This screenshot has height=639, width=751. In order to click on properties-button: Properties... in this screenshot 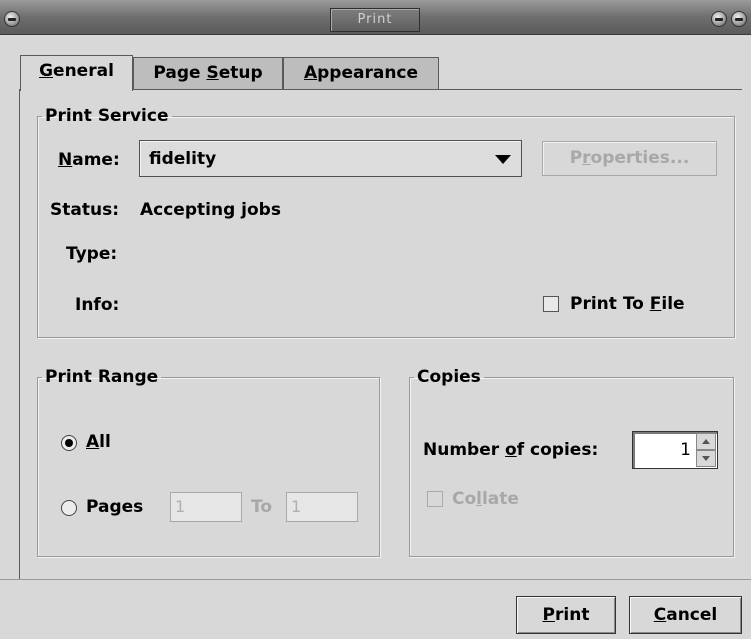, I will do `click(629, 158)`.